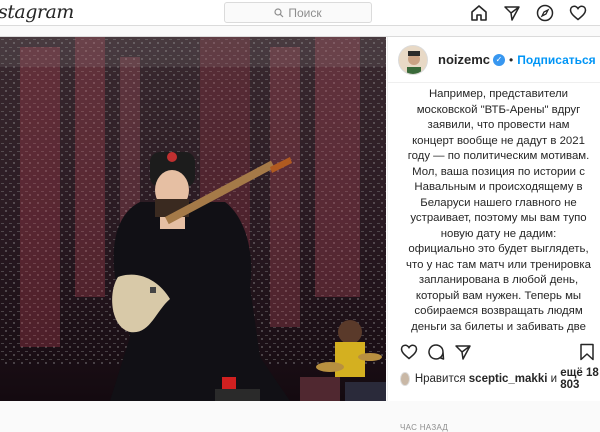  Describe the element at coordinates (440, 379) in the screenshot. I see `likes-prefix: Нравится` at that location.